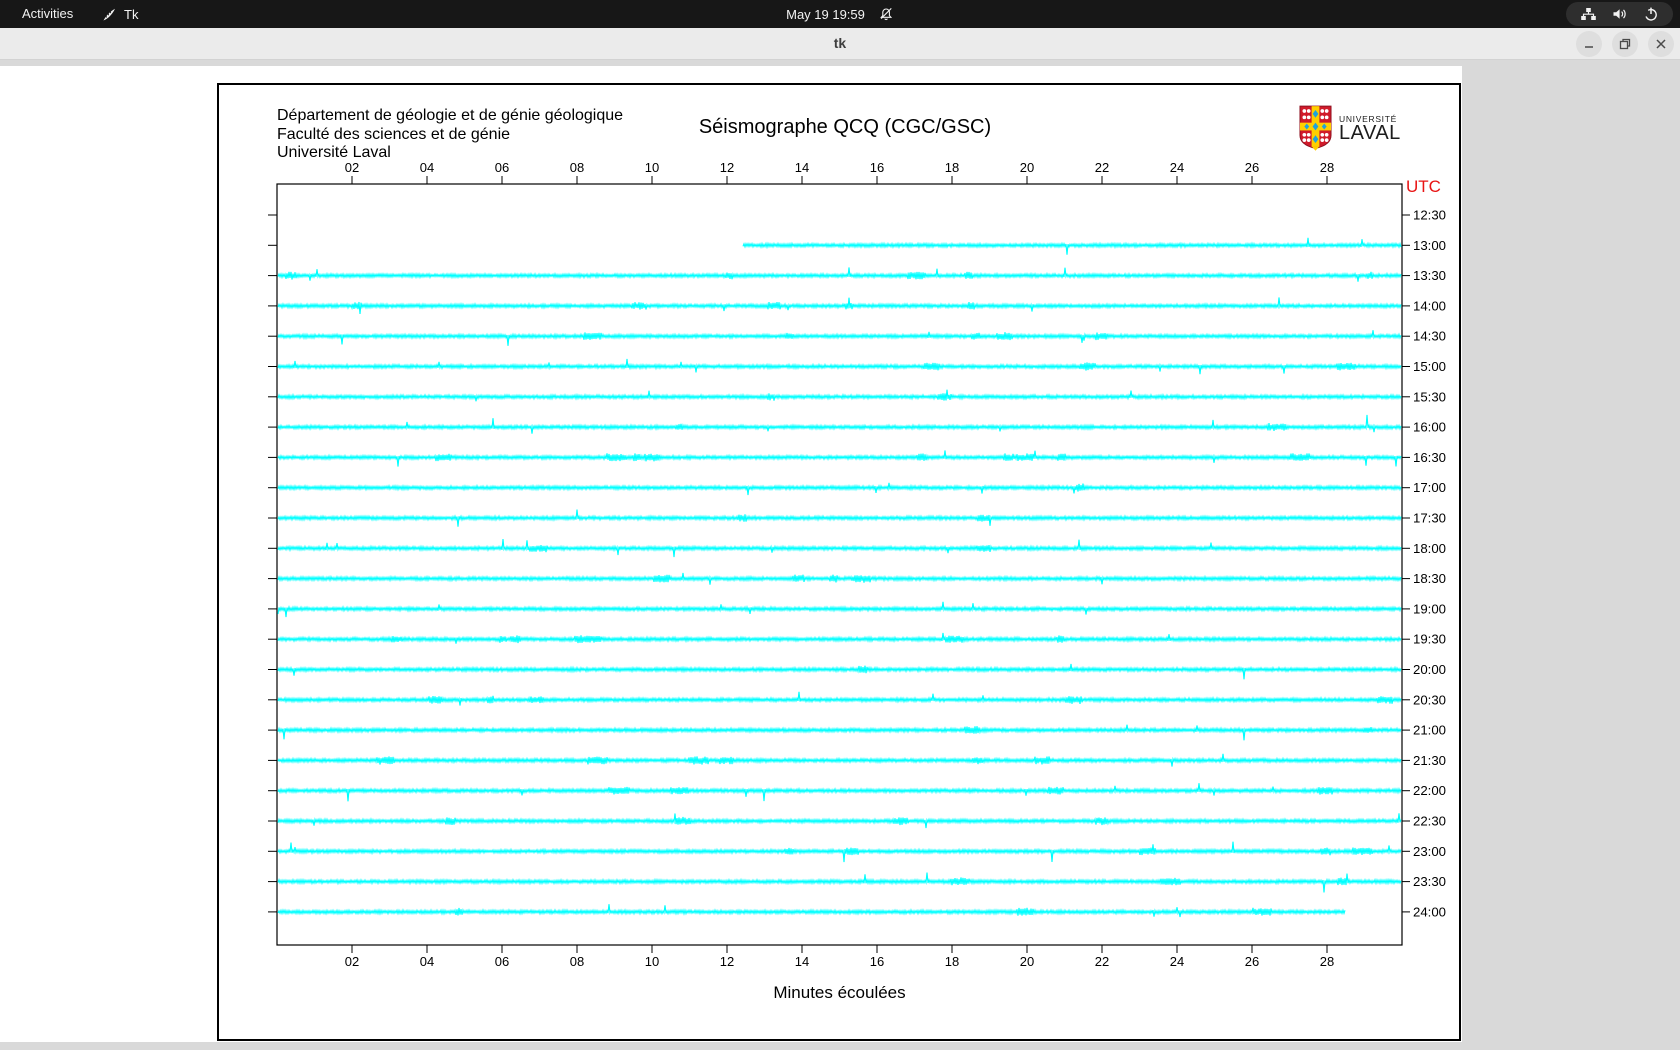 The image size is (1680, 1050). I want to click on svg-text: 16:00, so click(1429, 427).